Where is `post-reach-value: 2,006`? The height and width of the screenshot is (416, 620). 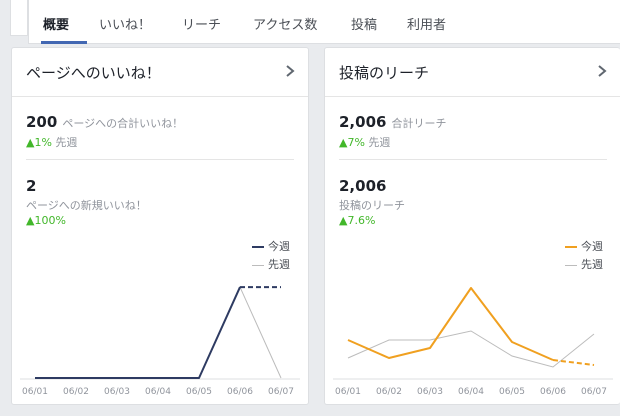 post-reach-value: 2,006 is located at coordinates (363, 186).